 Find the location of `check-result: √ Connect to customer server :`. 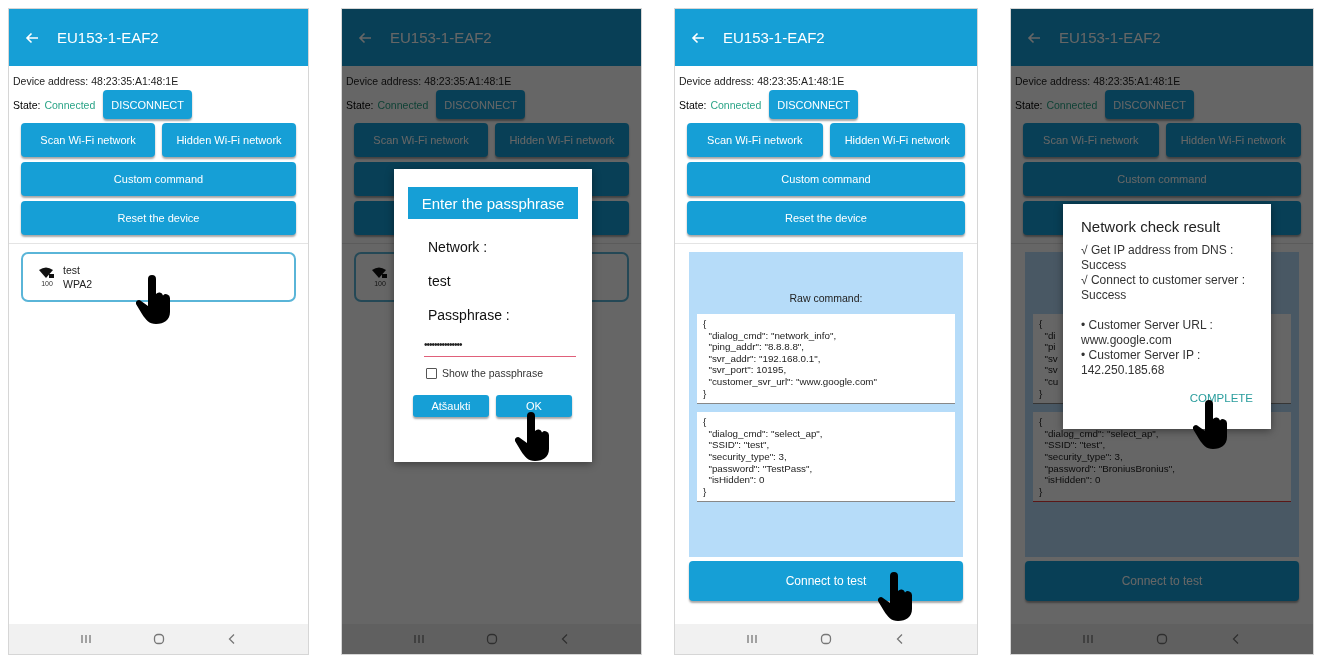

check-result: √ Connect to customer server : is located at coordinates (1163, 280).